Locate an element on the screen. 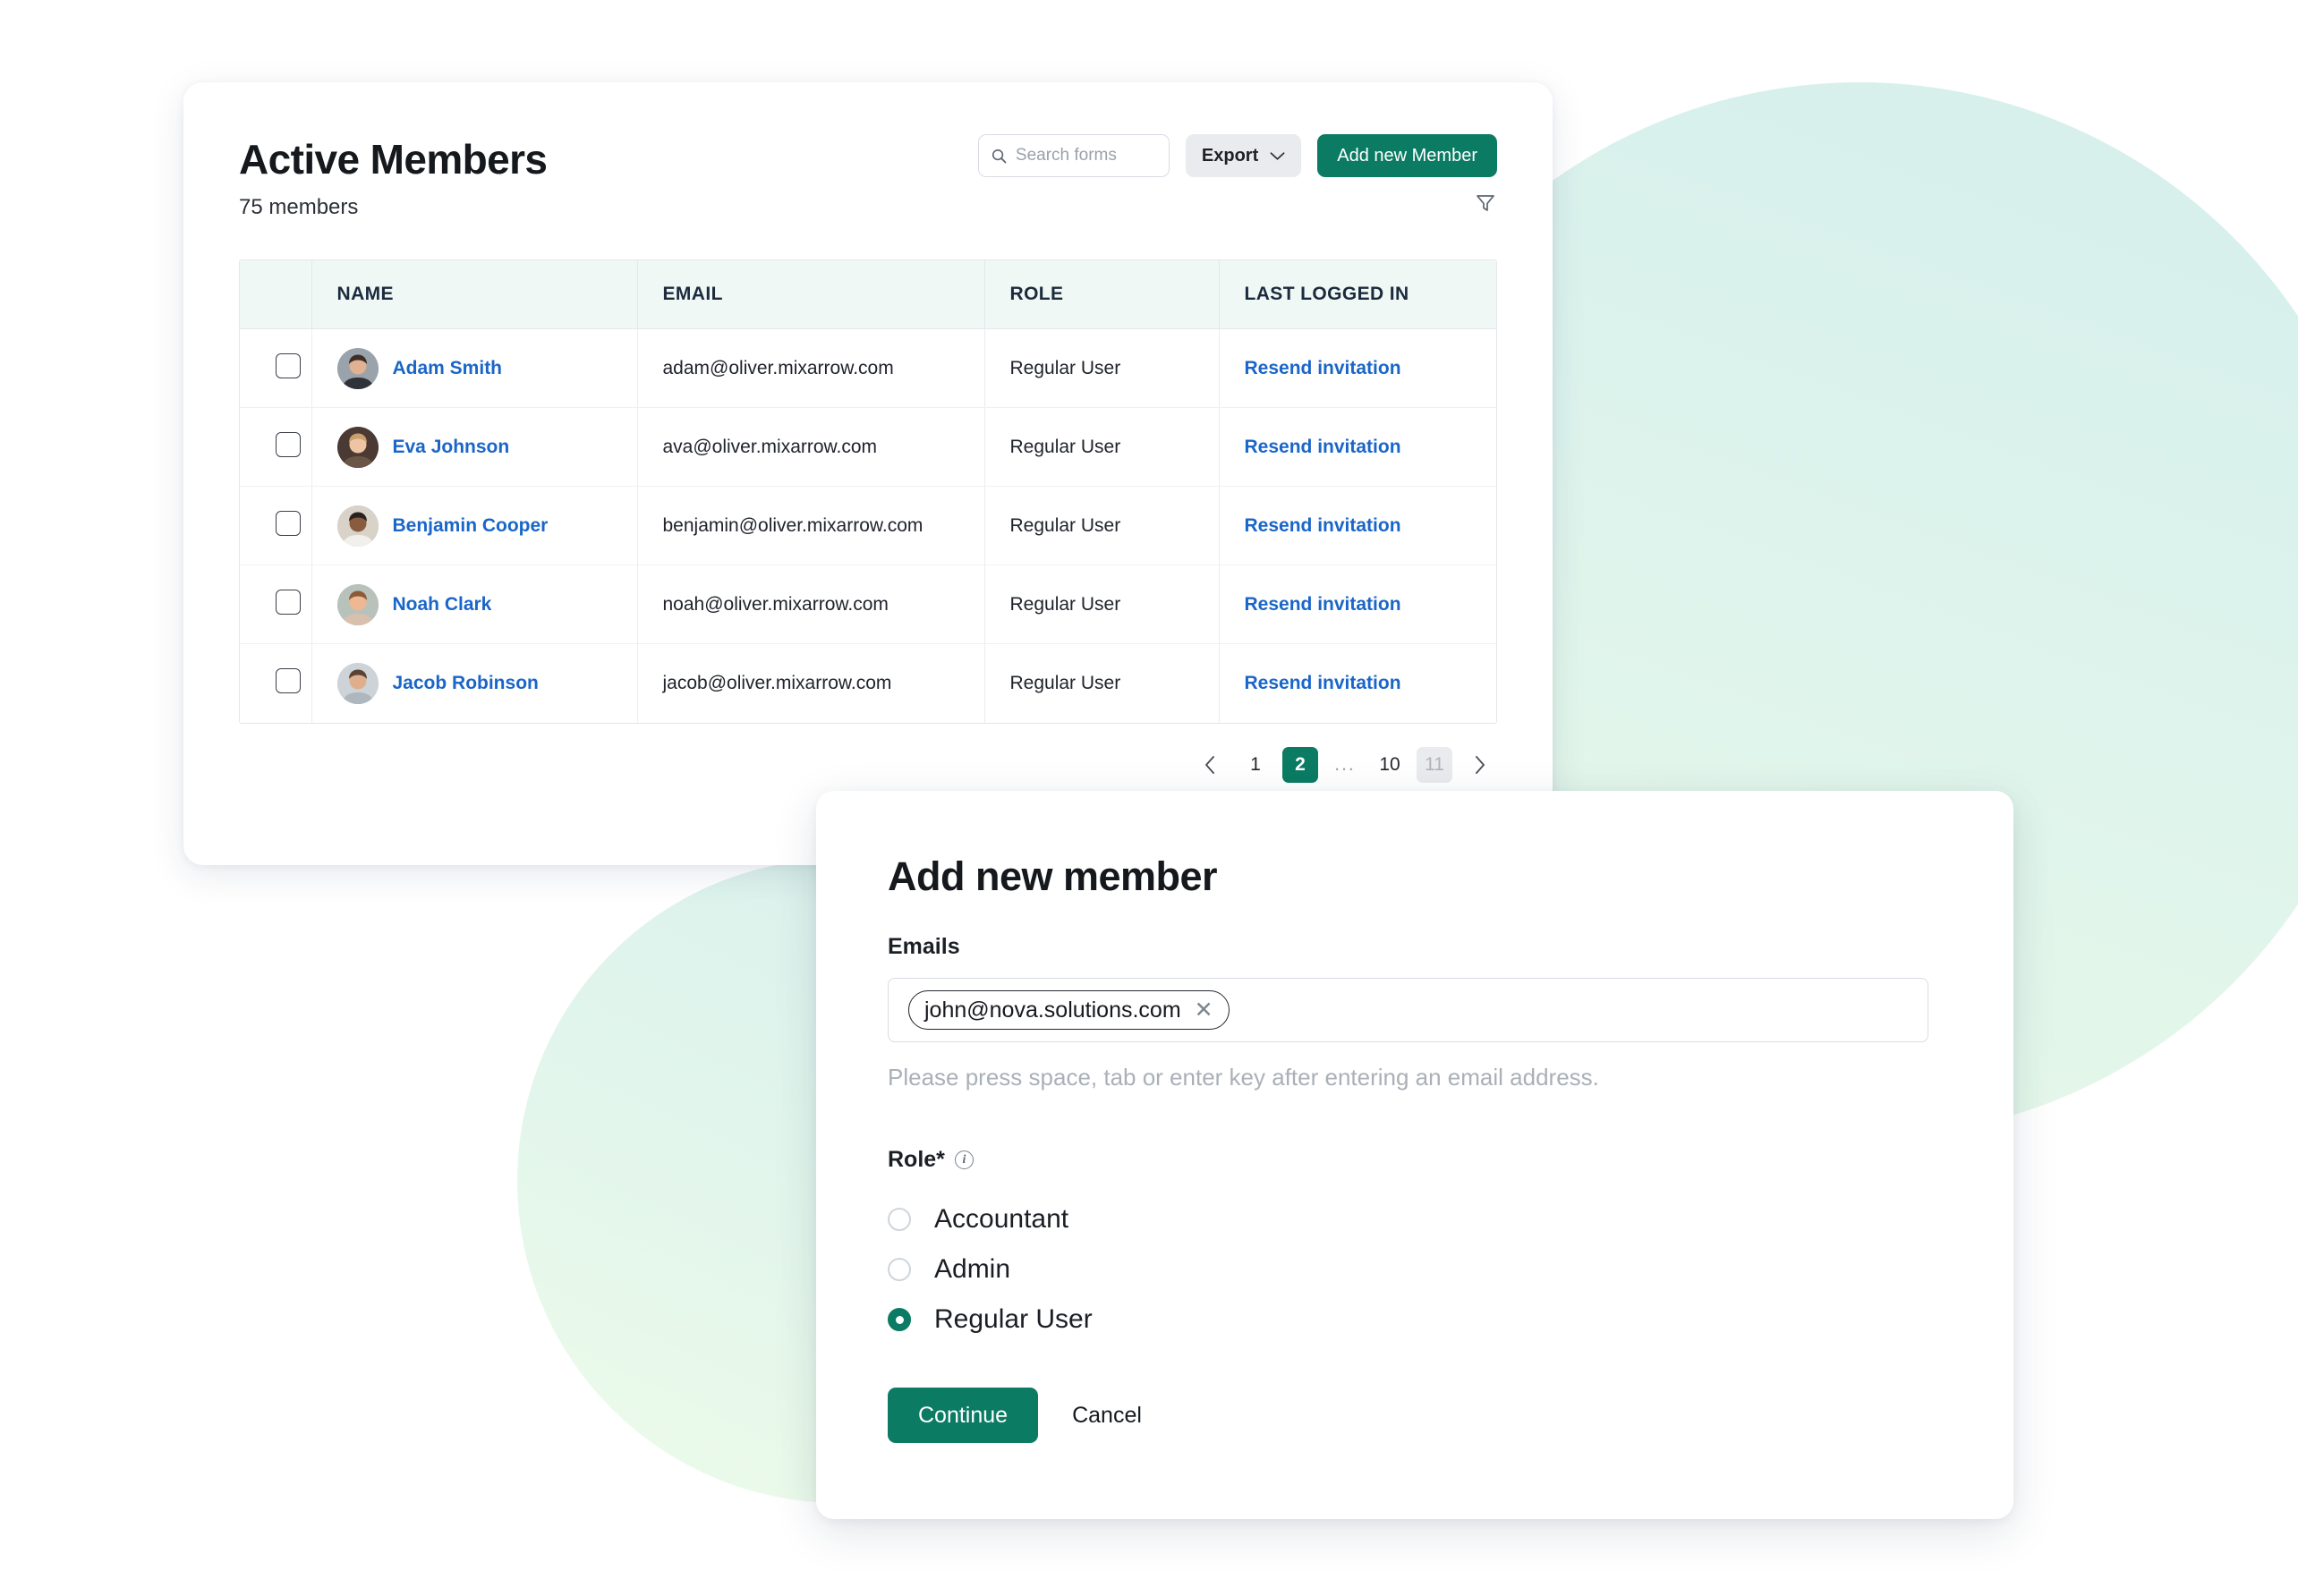 This screenshot has width=2298, height=1596. pagination-page-2: 2 is located at coordinates (1300, 764).